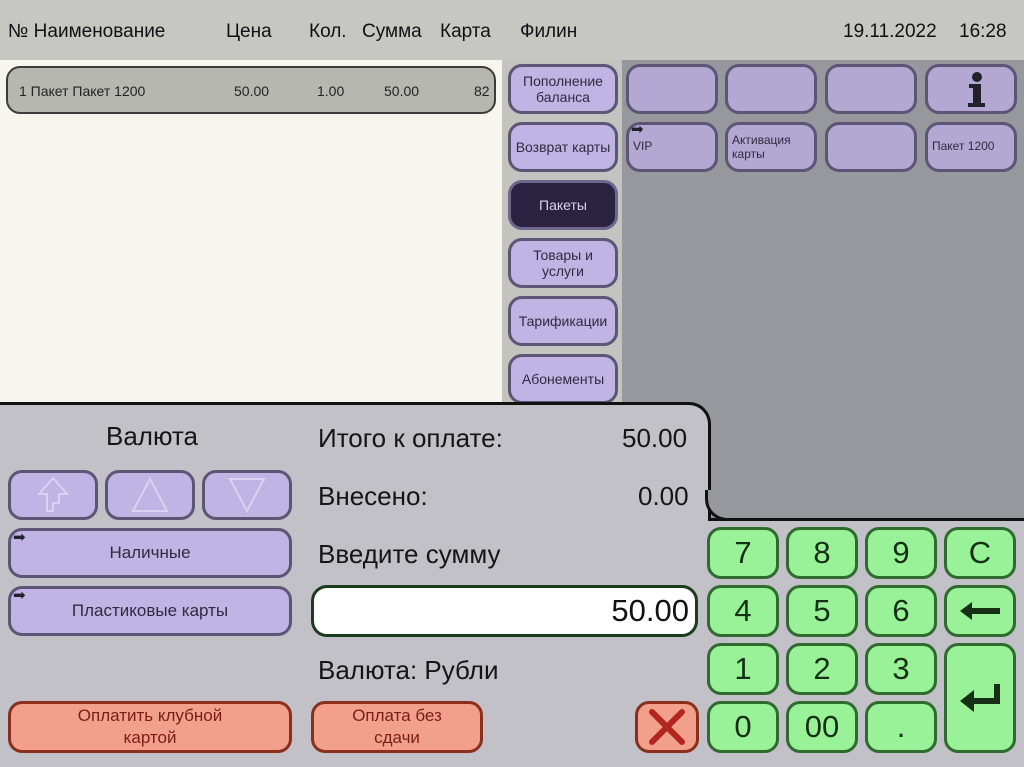  Describe the element at coordinates (408, 670) in the screenshot. I see `currency-line: Валюта: Рубли` at that location.